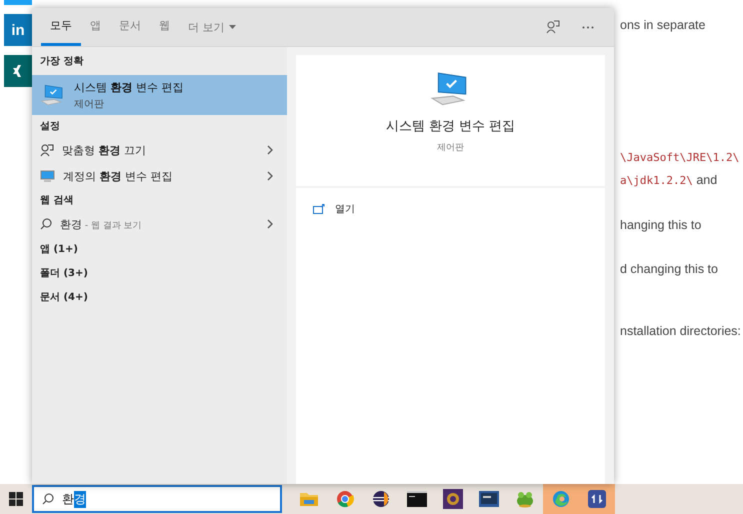 The image size is (743, 514). I want to click on open-icon, so click(319, 209).